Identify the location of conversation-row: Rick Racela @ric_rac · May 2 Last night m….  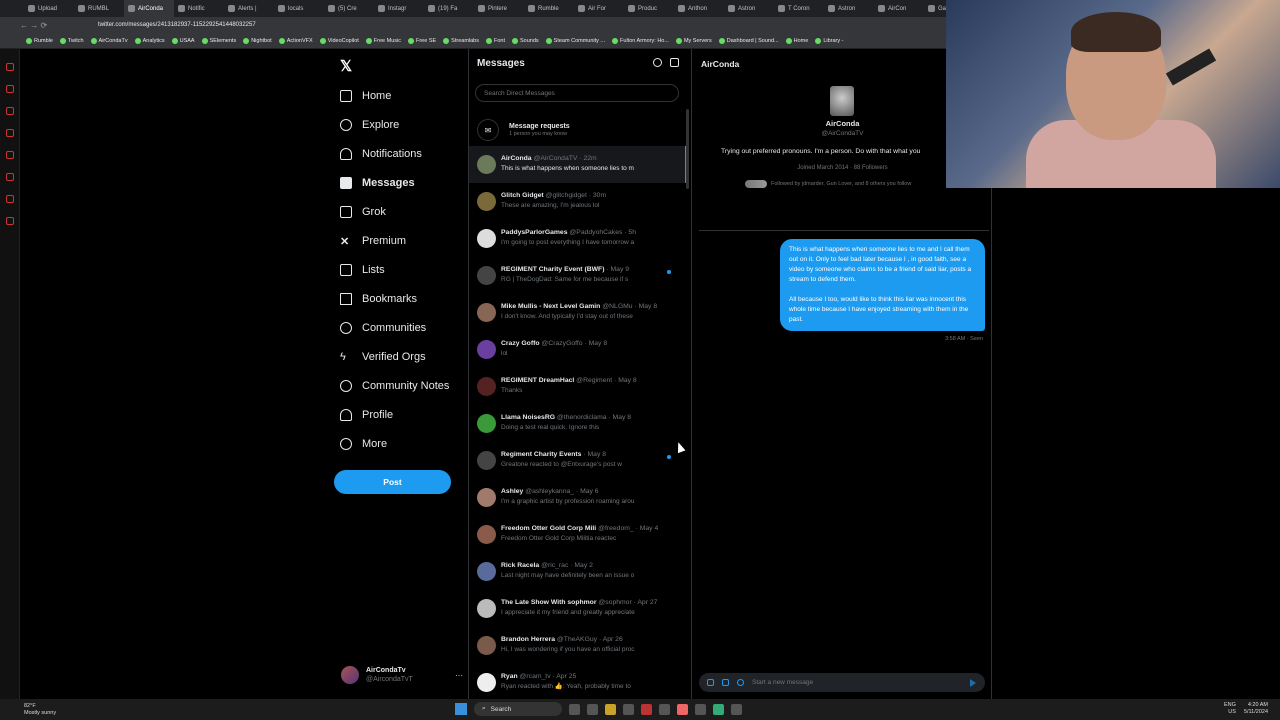
(578, 571).